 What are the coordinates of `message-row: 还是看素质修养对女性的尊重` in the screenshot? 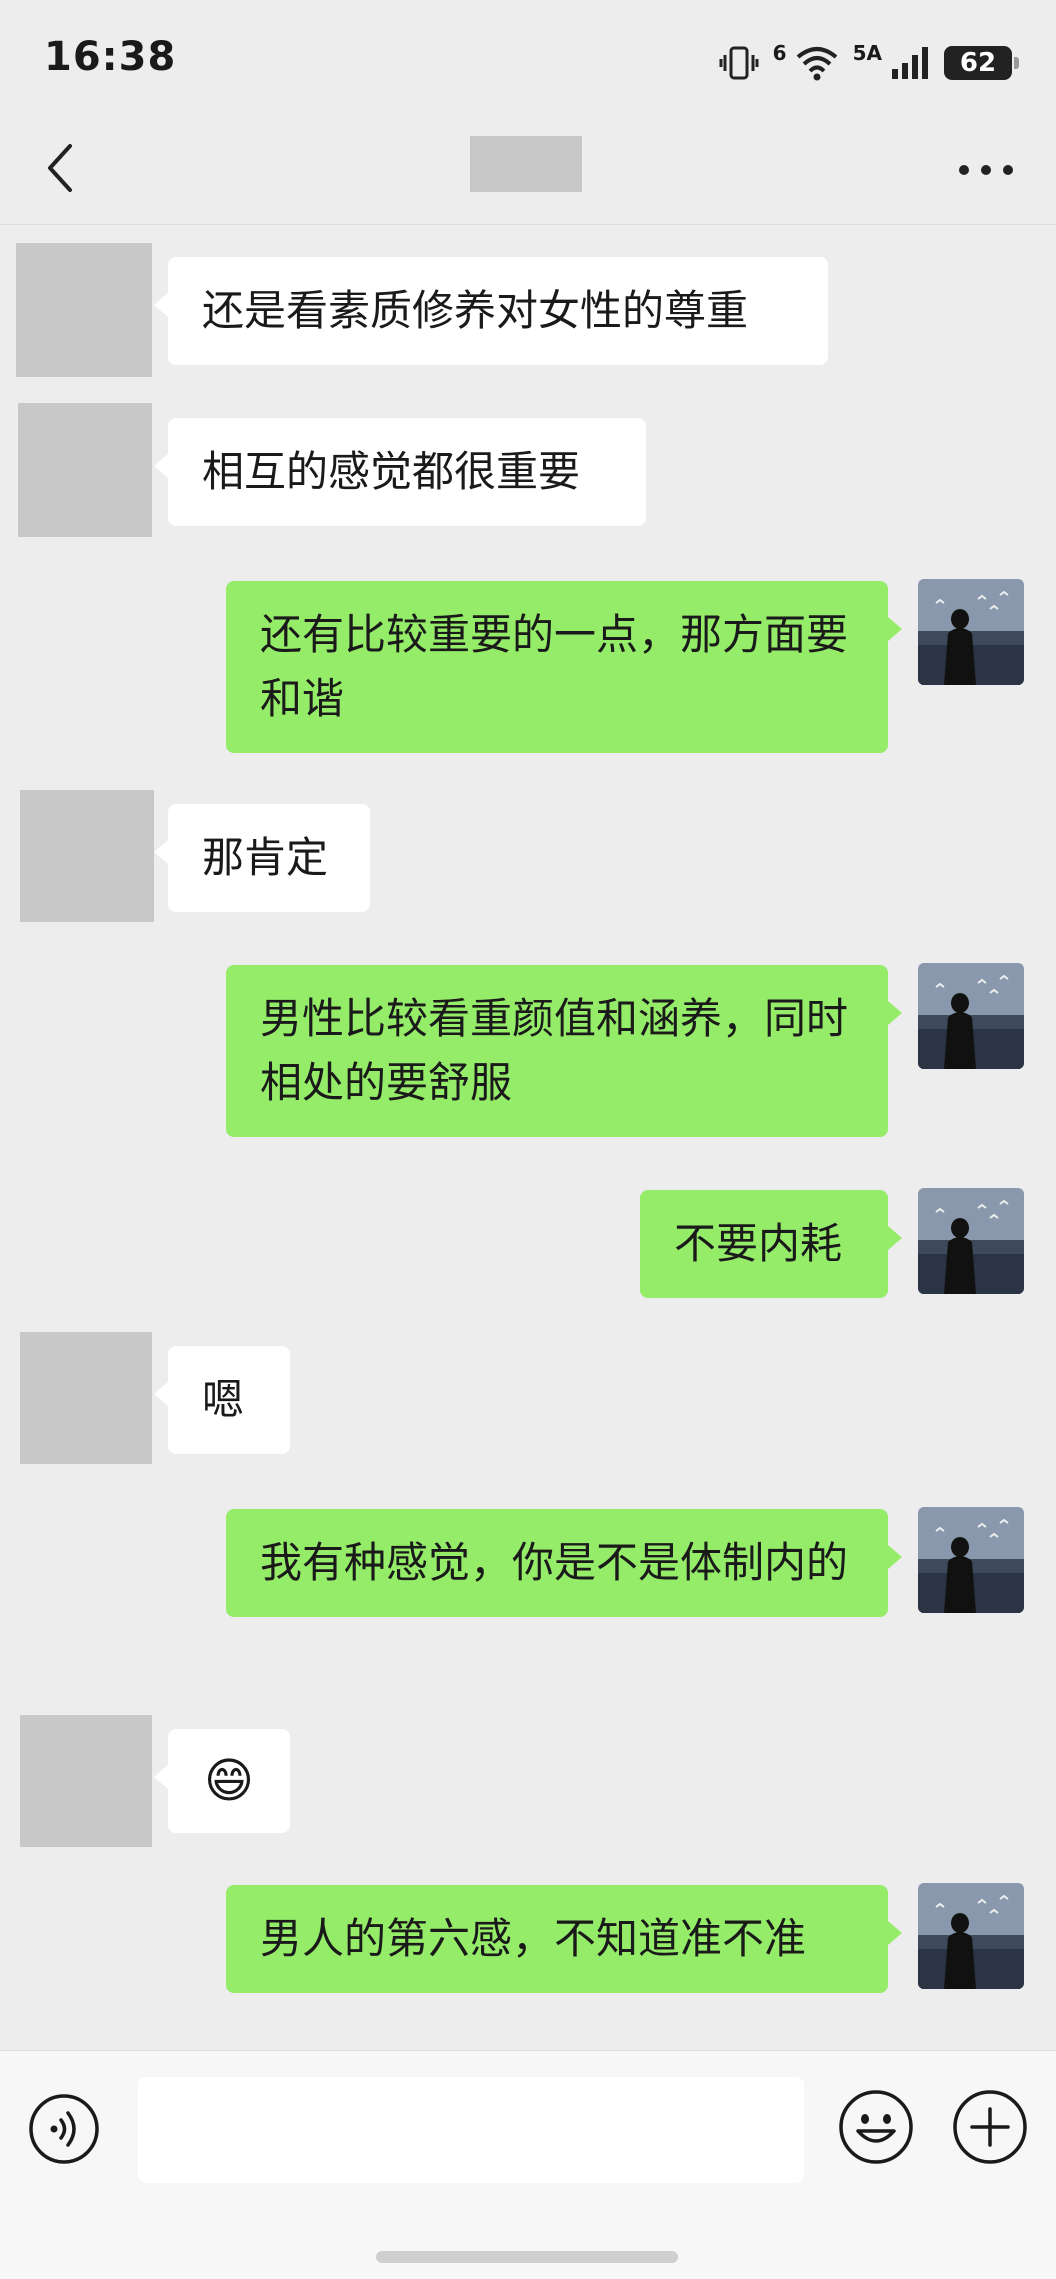 It's located at (528, 311).